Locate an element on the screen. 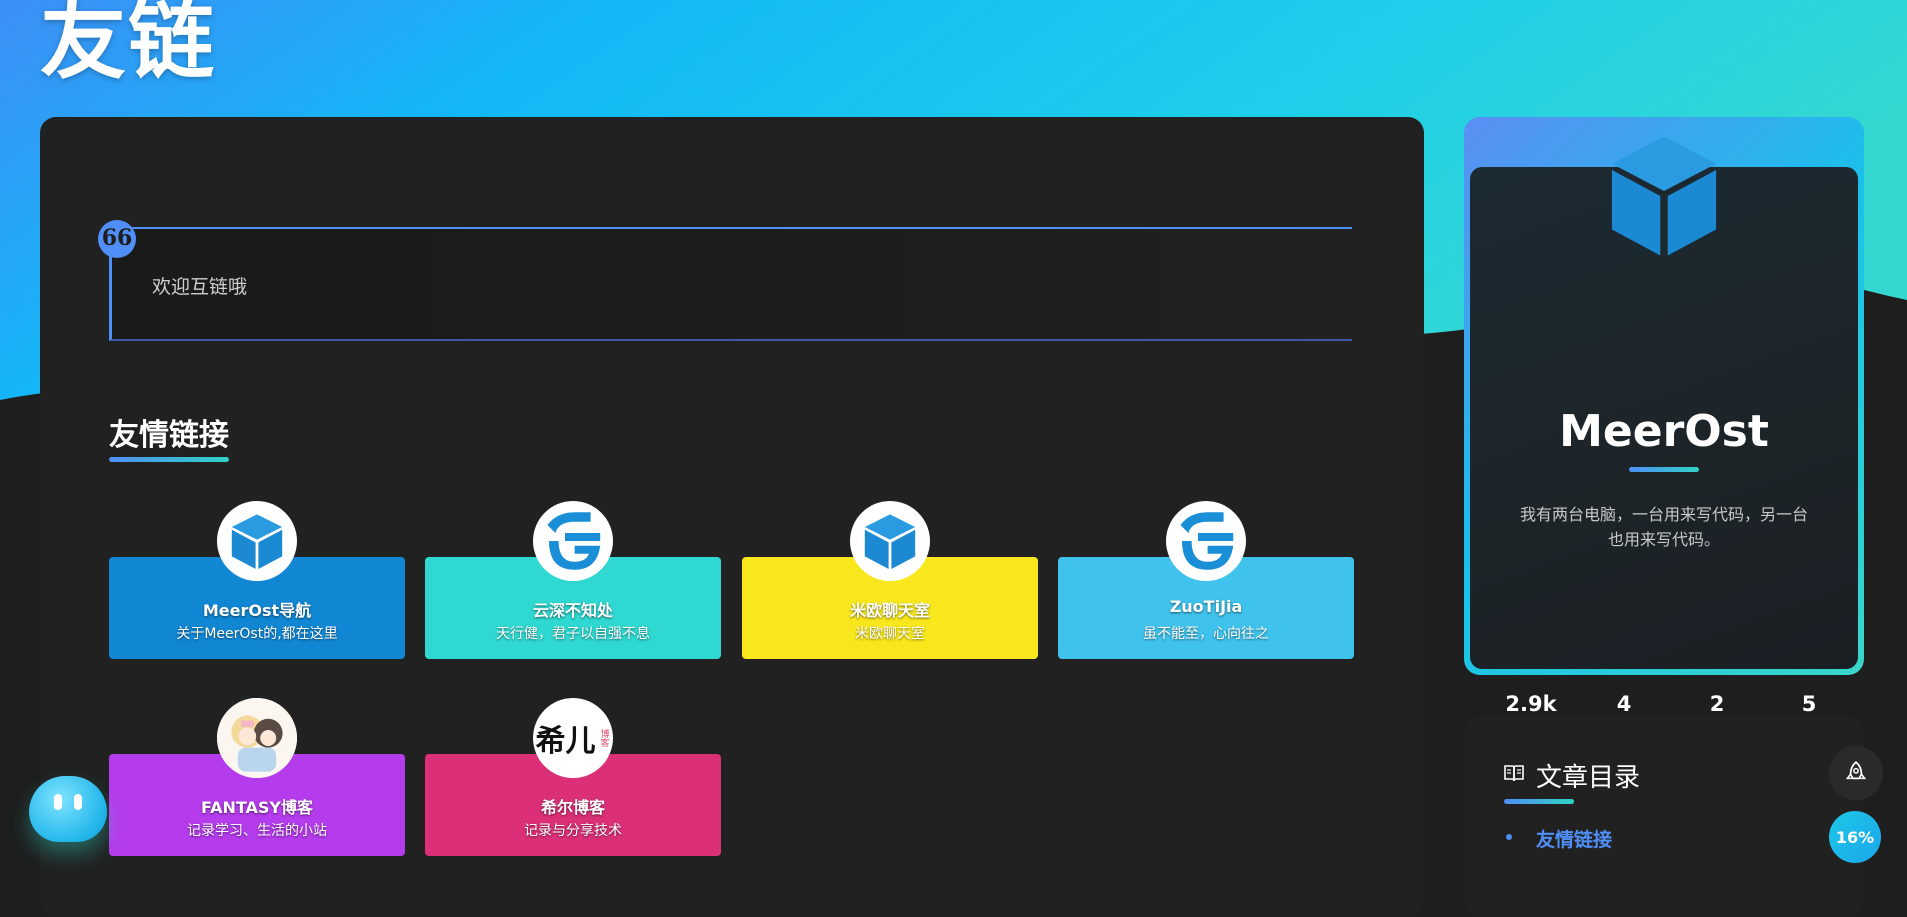 The image size is (1907, 917). xier-logo-small-text: 博客 is located at coordinates (603, 738).